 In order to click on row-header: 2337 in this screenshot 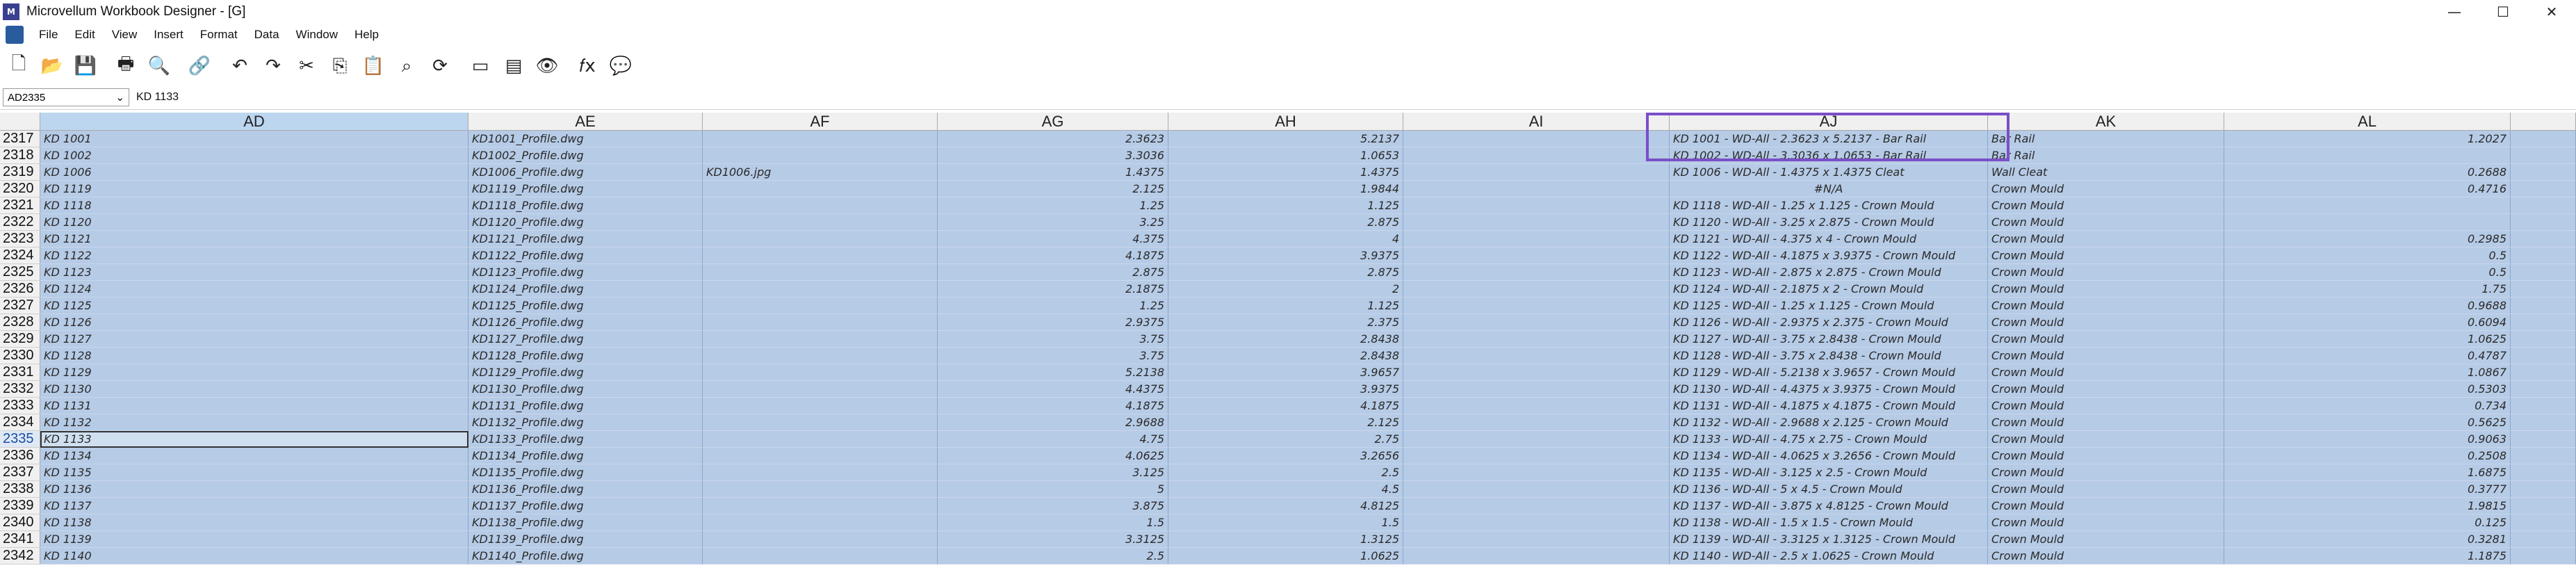, I will do `click(20, 472)`.